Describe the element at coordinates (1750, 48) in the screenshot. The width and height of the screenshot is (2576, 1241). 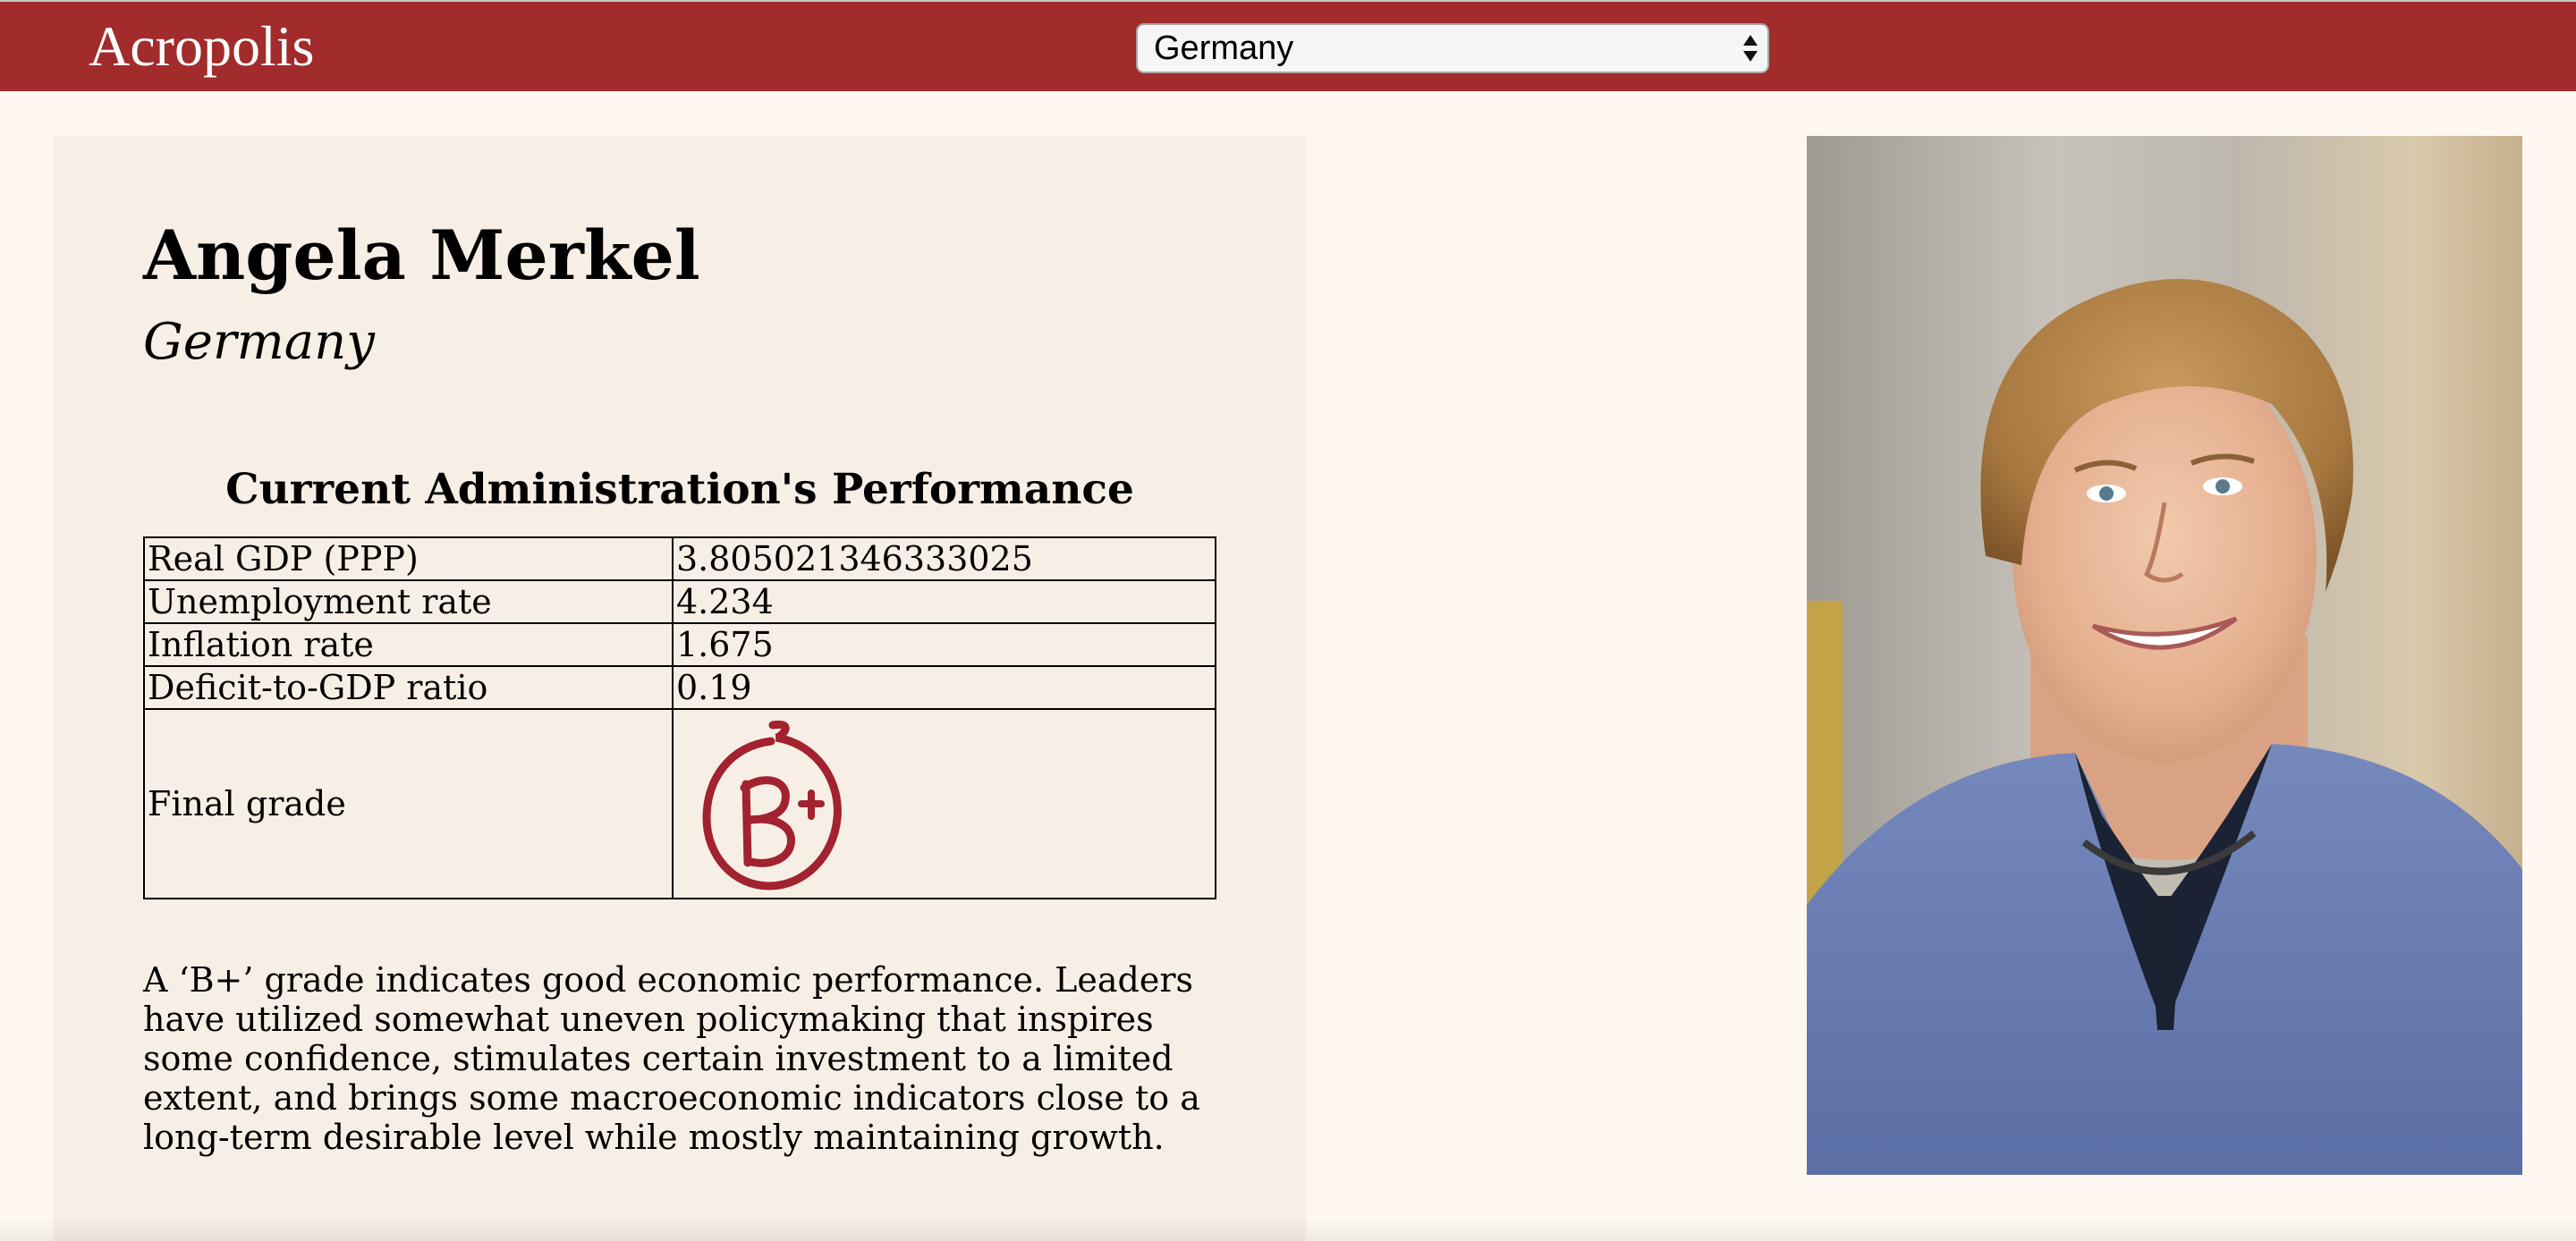
I see `select-arrows-icon` at that location.